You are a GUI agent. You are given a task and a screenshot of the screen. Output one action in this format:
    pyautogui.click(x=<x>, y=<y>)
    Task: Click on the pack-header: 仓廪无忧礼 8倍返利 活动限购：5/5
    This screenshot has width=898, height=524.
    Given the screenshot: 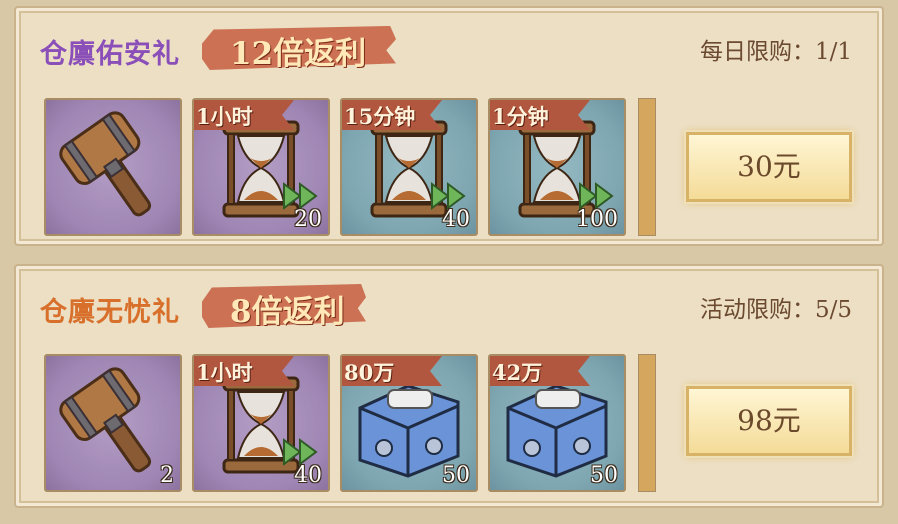 What is the action you would take?
    pyautogui.click(x=449, y=302)
    